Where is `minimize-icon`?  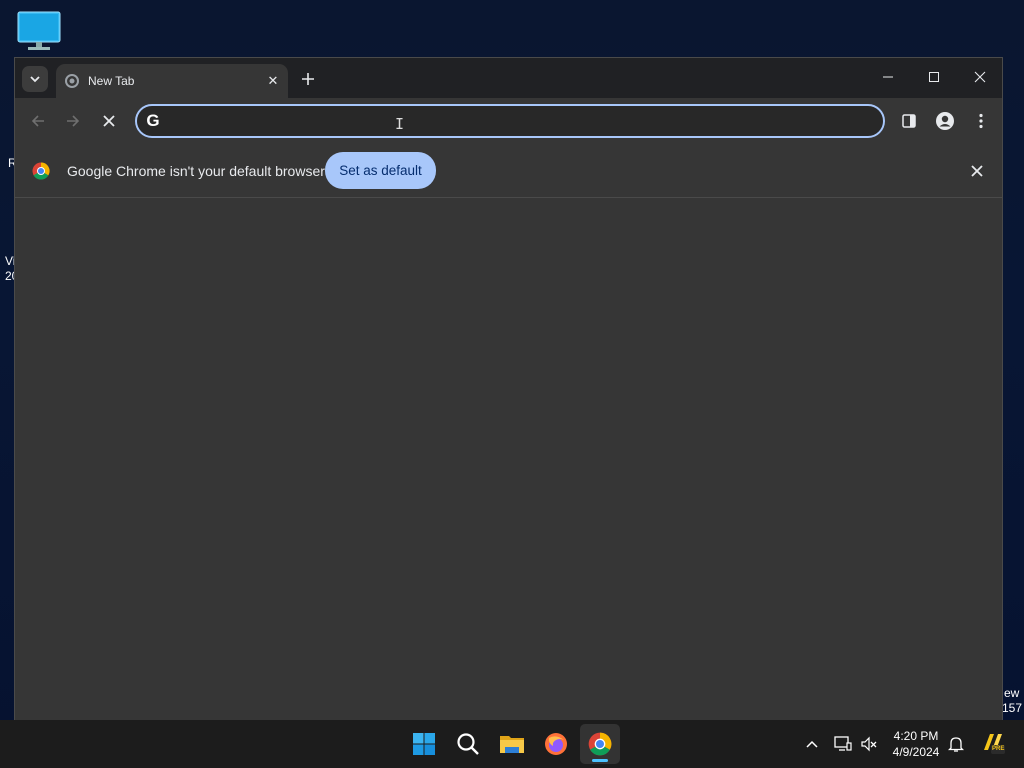
minimize-icon is located at coordinates (888, 77).